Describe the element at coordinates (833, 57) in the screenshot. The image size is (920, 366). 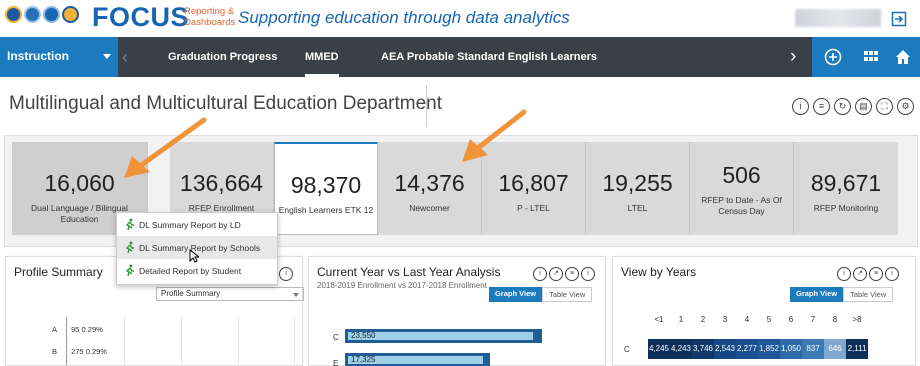
I see `add-icon` at that location.